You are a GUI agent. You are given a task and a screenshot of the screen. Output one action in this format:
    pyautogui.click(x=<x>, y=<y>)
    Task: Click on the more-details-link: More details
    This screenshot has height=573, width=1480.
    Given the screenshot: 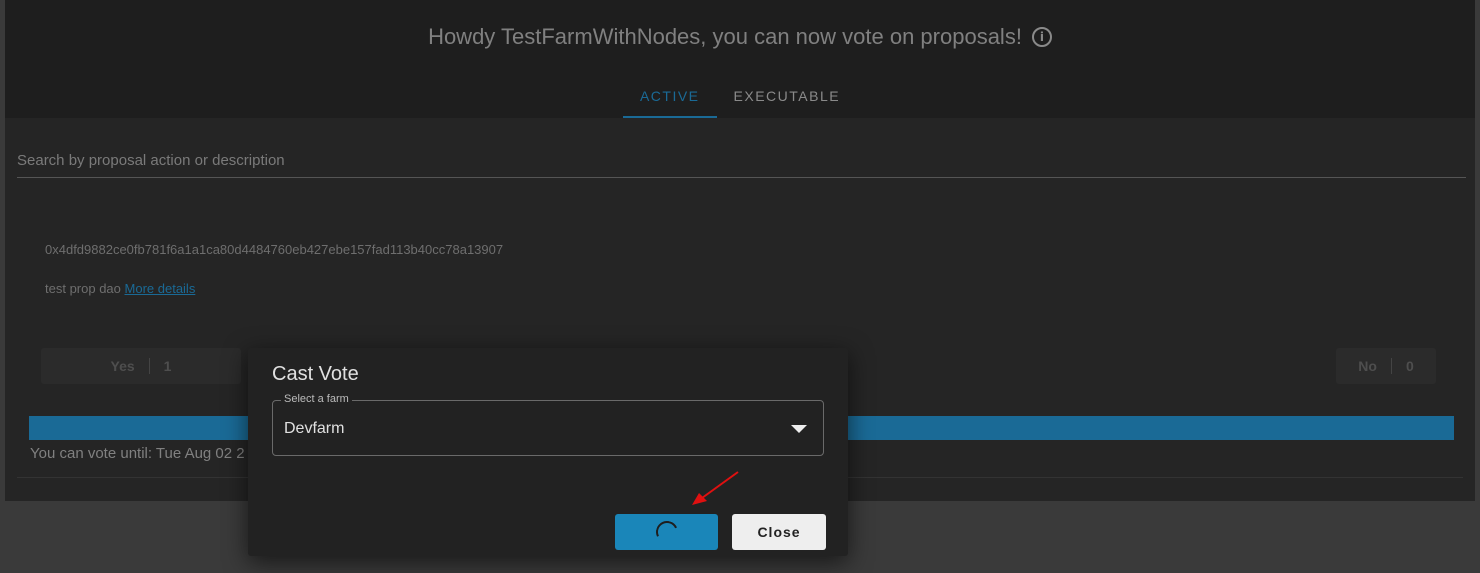 What is the action you would take?
    pyautogui.click(x=160, y=288)
    